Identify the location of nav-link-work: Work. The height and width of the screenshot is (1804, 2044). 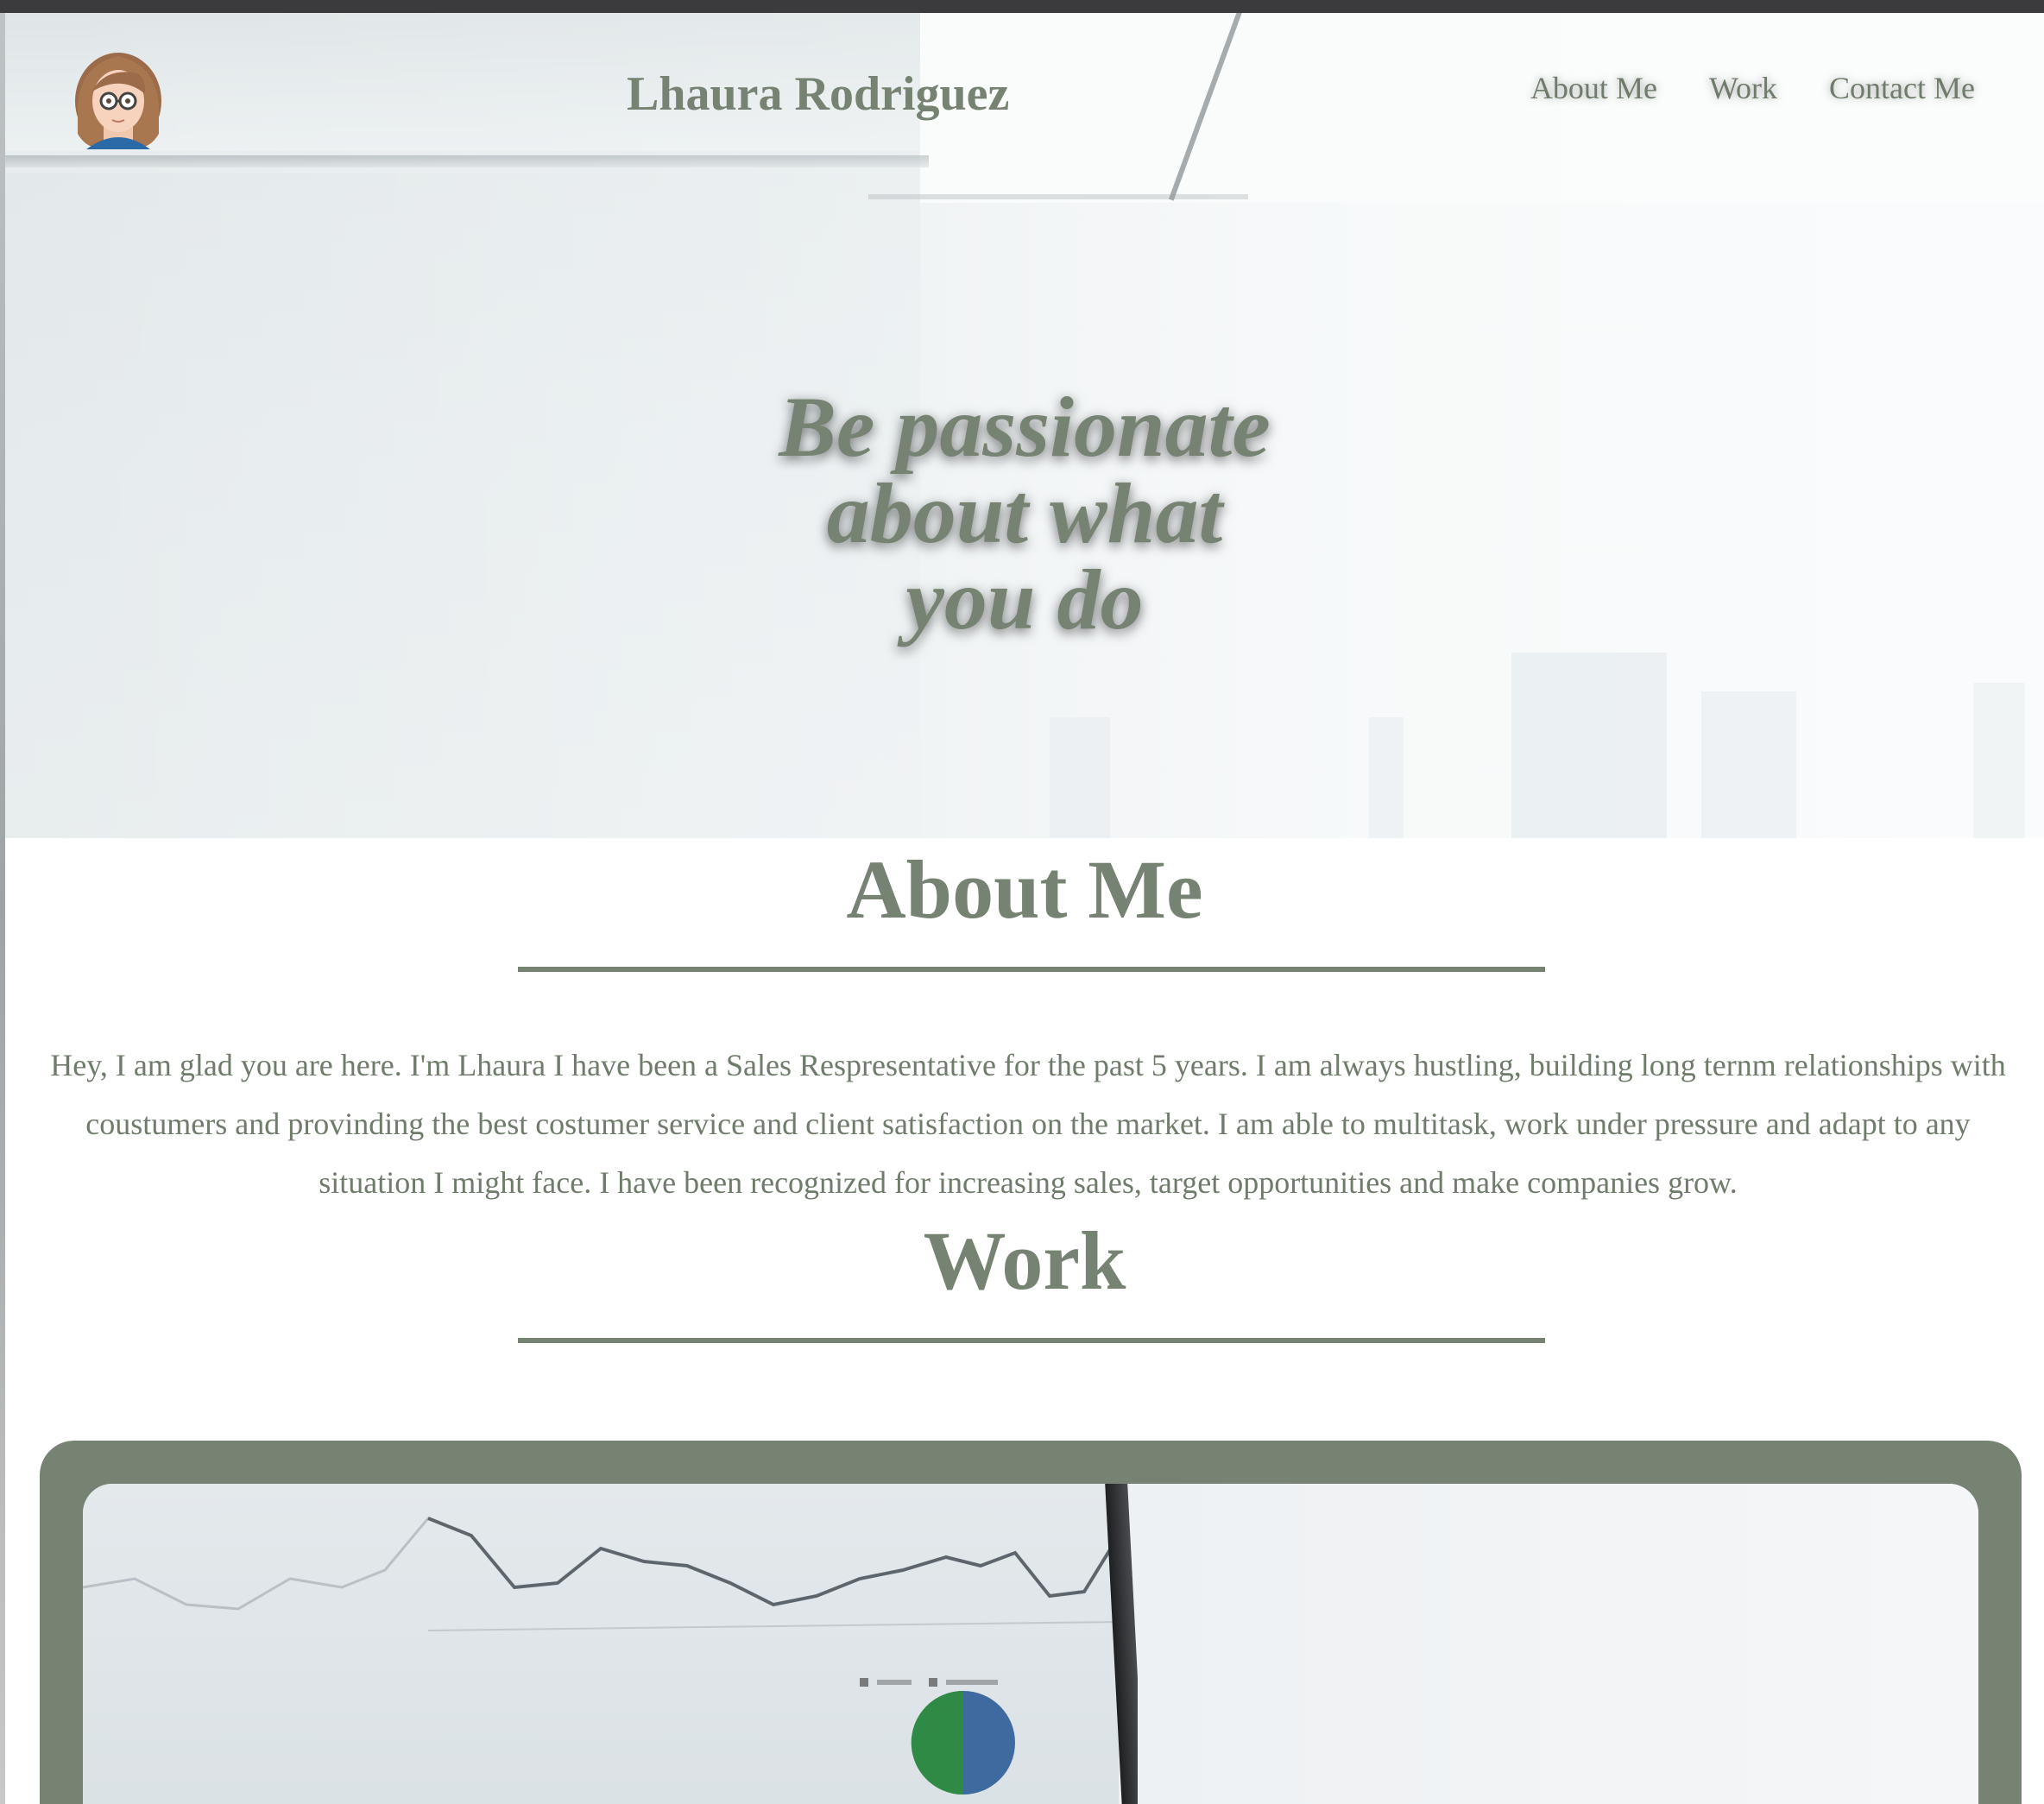
(1743, 88).